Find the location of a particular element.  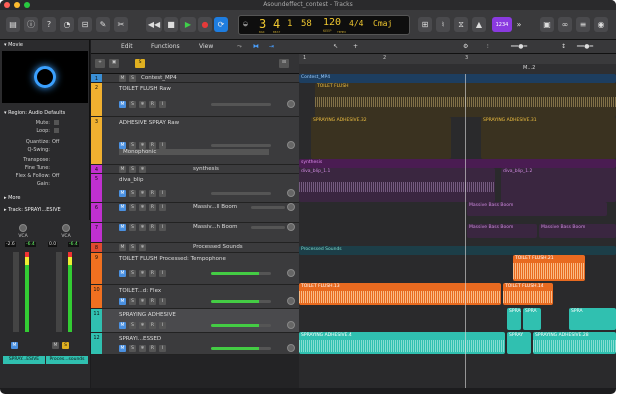

track-header-9: 9 M S ❄ R I TOILET FLUSH Processed: Tempophone is located at coordinates (195, 269).